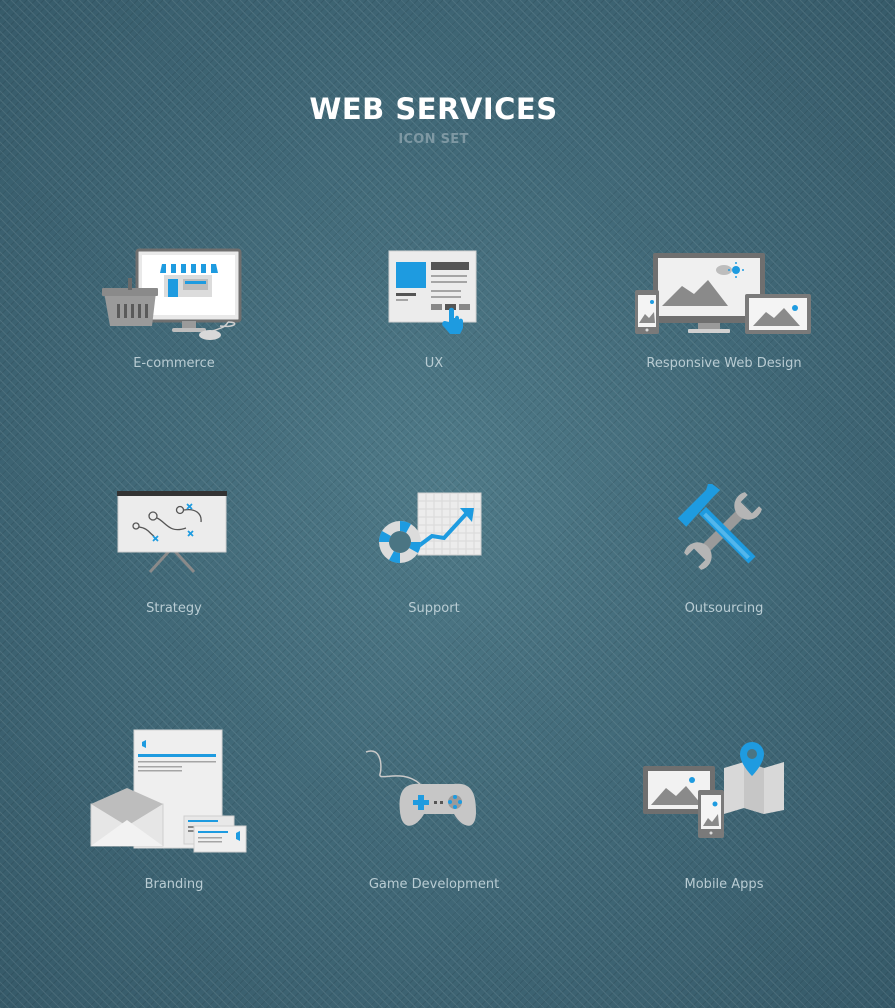 The image size is (895, 1008). Describe the element at coordinates (724, 363) in the screenshot. I see `label-responsive-web-design: Responsive Web Design` at that location.